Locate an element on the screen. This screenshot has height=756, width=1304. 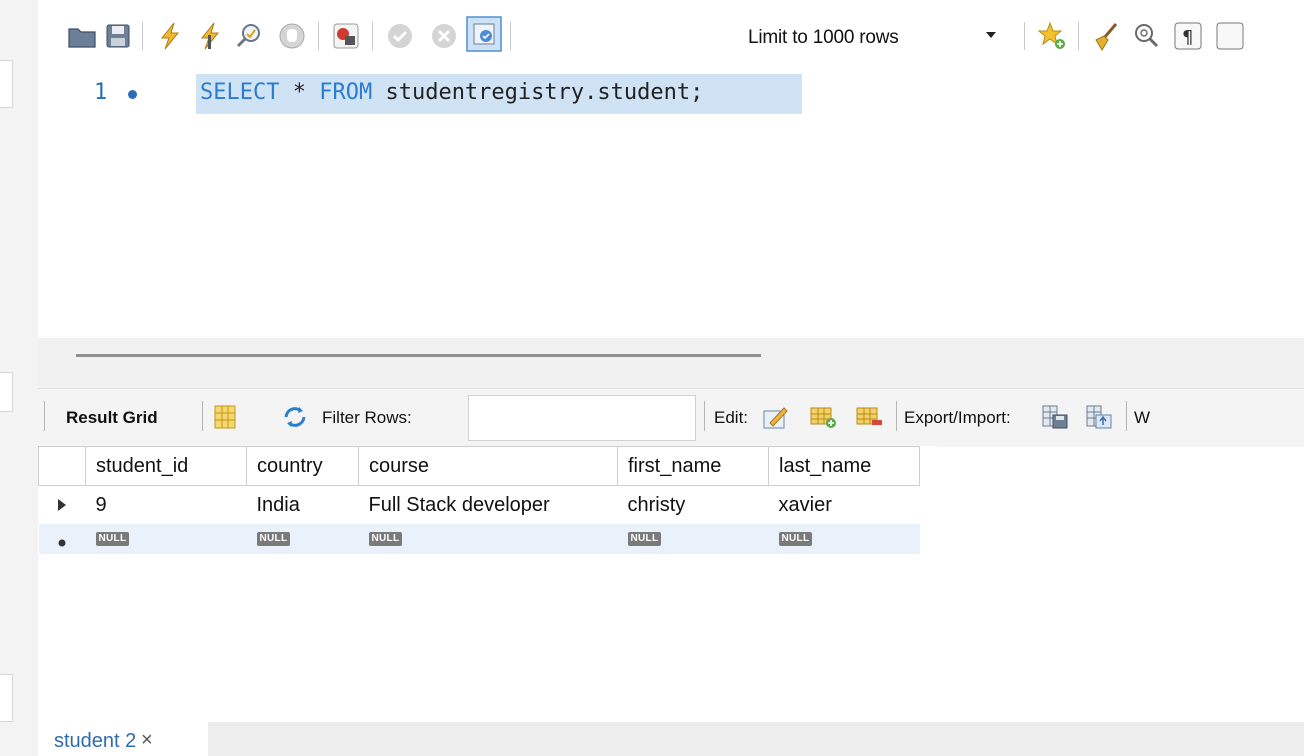
sql-table-ref: studentregistry.student; is located at coordinates (538, 92).